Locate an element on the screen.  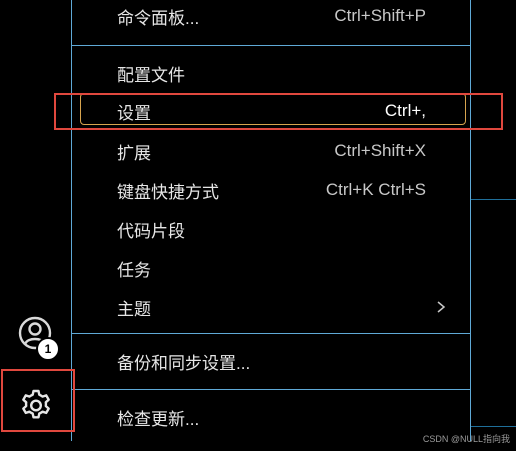
menu-item-tasks: 任务 is located at coordinates (271, 268).